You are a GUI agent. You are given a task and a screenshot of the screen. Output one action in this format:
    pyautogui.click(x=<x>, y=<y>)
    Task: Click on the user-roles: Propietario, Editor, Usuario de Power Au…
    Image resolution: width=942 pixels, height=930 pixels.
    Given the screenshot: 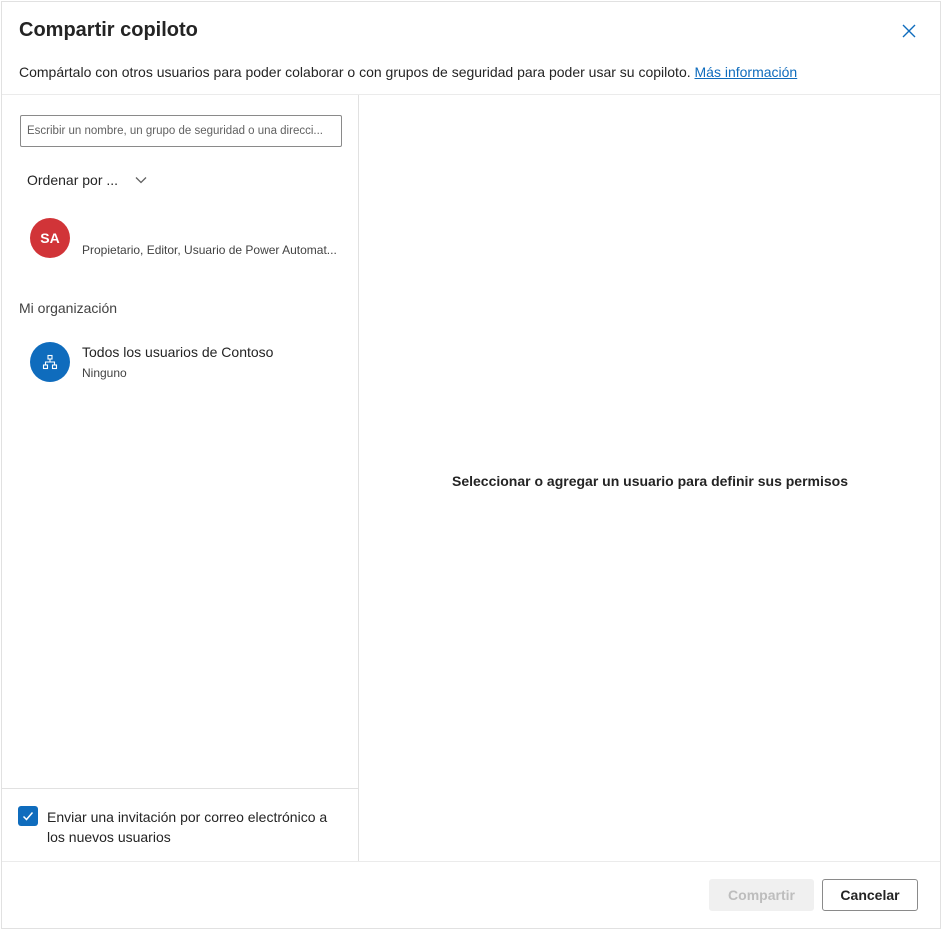 What is the action you would take?
    pyautogui.click(x=209, y=250)
    